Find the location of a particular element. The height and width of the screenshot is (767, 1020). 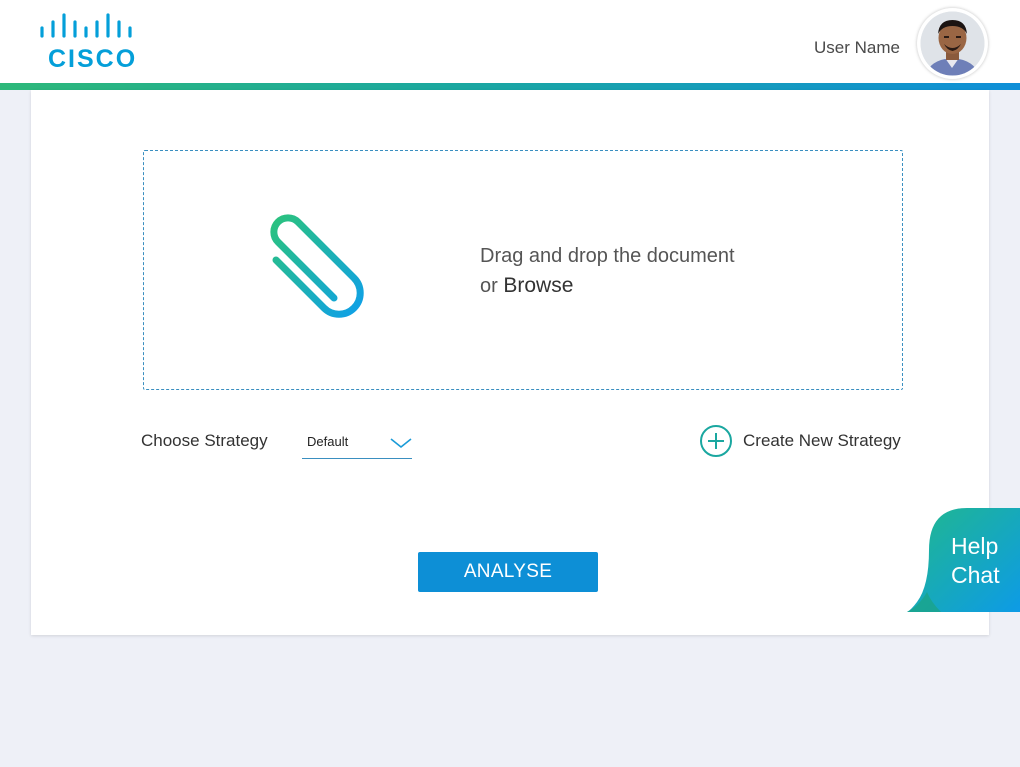

create-new-strategy-label: Create New Strategy is located at coordinates (822, 440).